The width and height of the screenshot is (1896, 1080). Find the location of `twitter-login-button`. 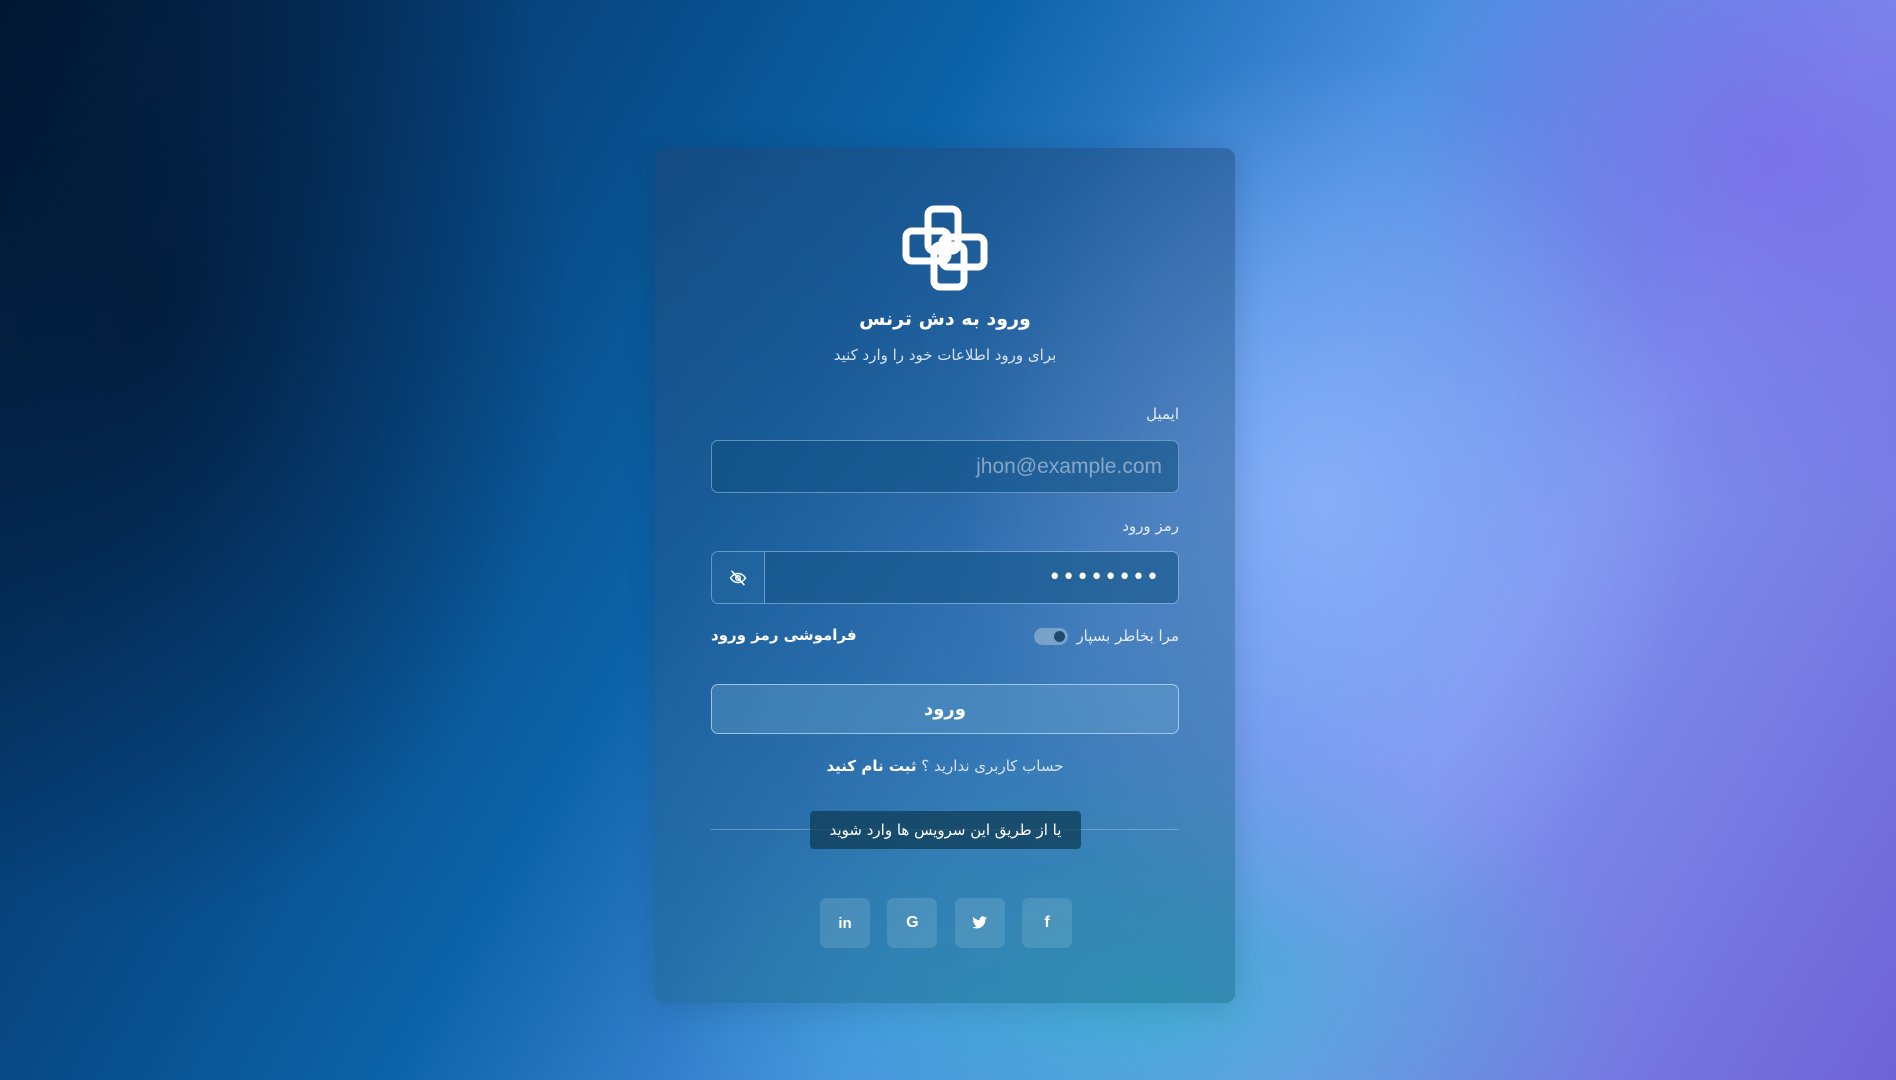

twitter-login-button is located at coordinates (979, 923).